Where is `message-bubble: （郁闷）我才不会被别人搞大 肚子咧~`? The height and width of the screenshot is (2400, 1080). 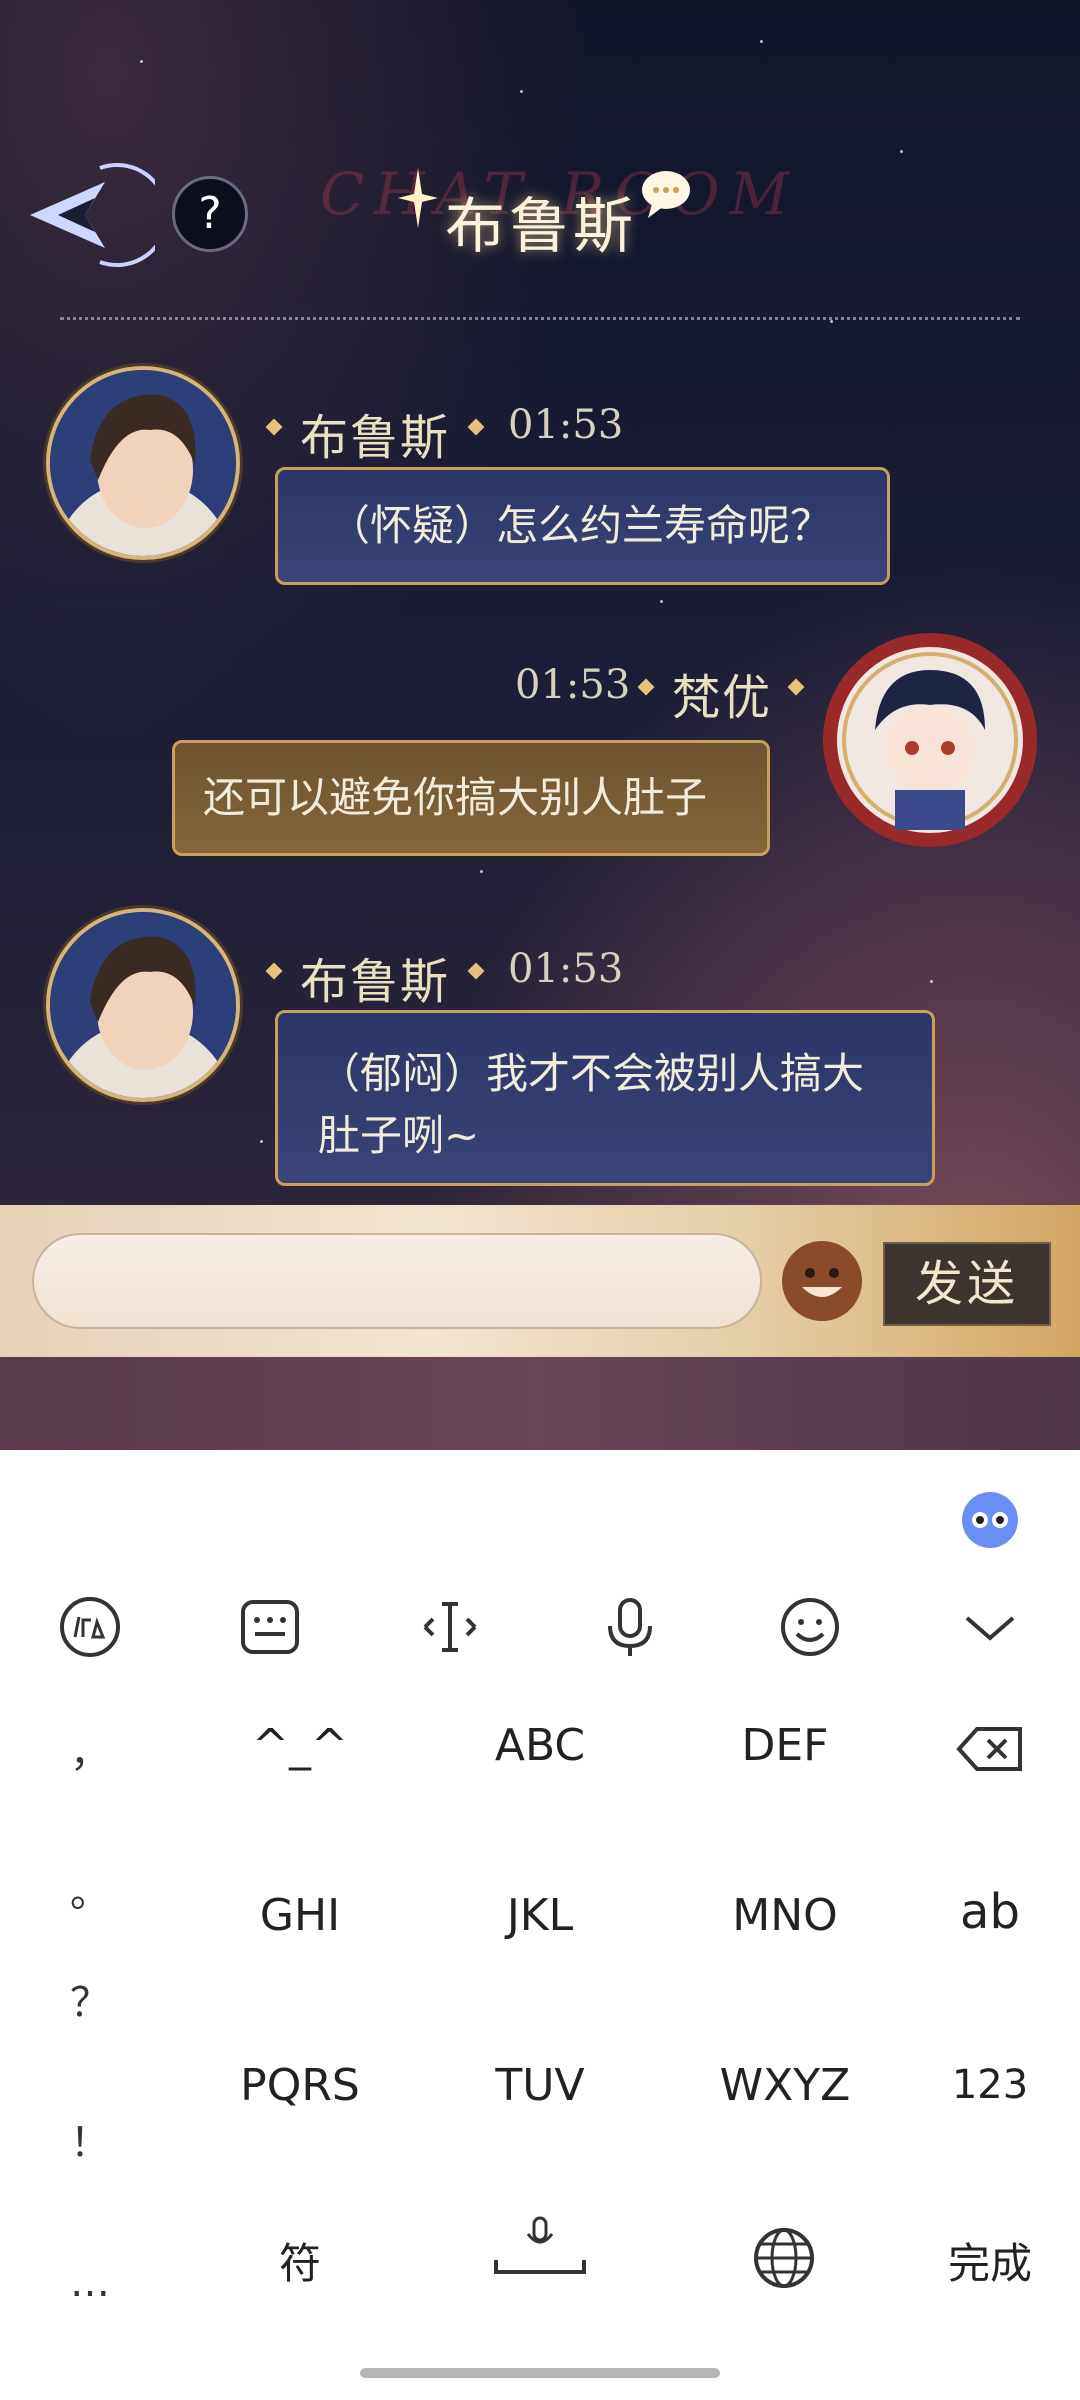 message-bubble: （郁闷）我才不会被别人搞大 肚子咧~ is located at coordinates (605, 1098).